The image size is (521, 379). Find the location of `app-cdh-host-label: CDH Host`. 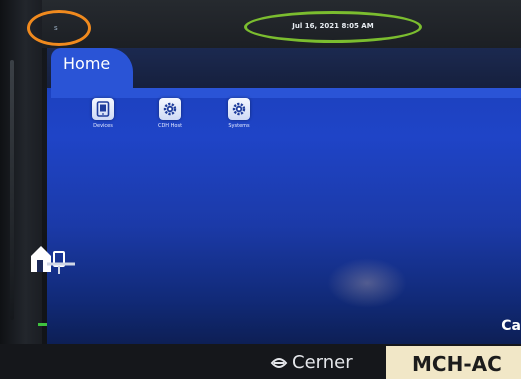

app-cdh-host-label: CDH Host is located at coordinates (170, 126).